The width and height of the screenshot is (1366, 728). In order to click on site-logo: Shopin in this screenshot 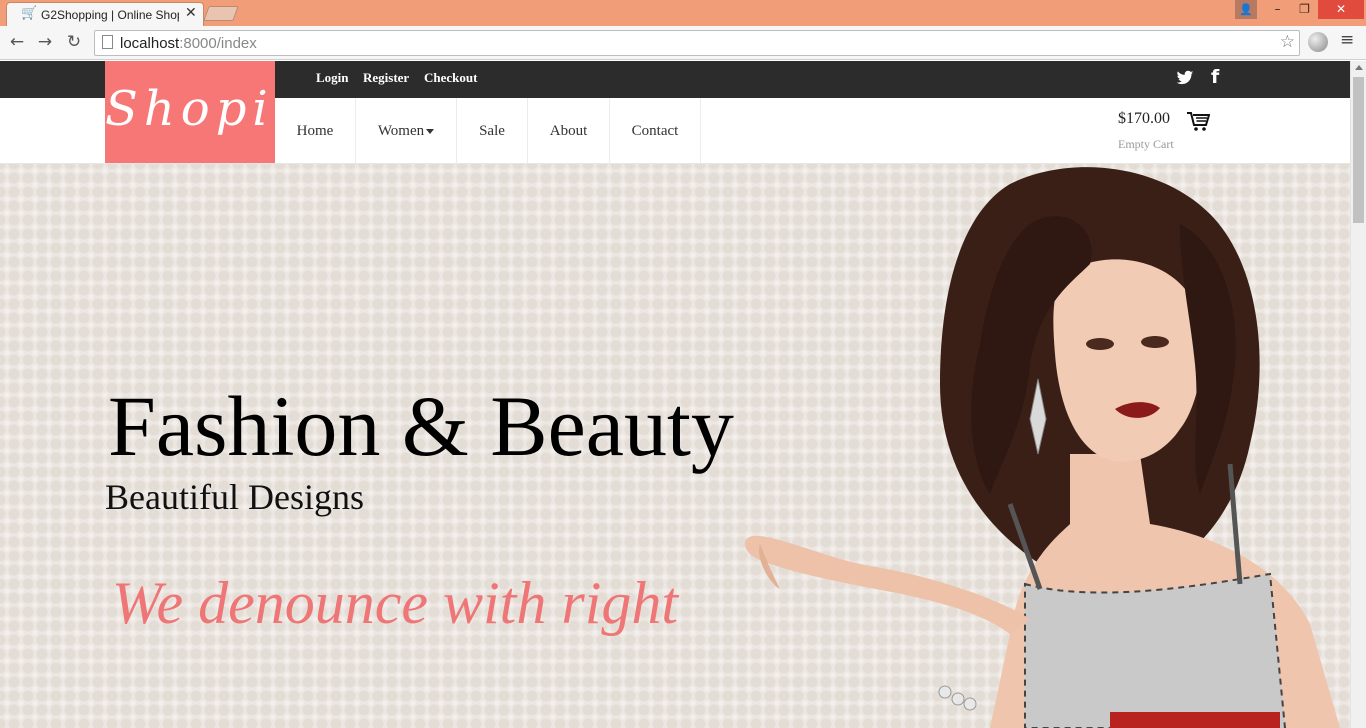, I will do `click(208, 112)`.